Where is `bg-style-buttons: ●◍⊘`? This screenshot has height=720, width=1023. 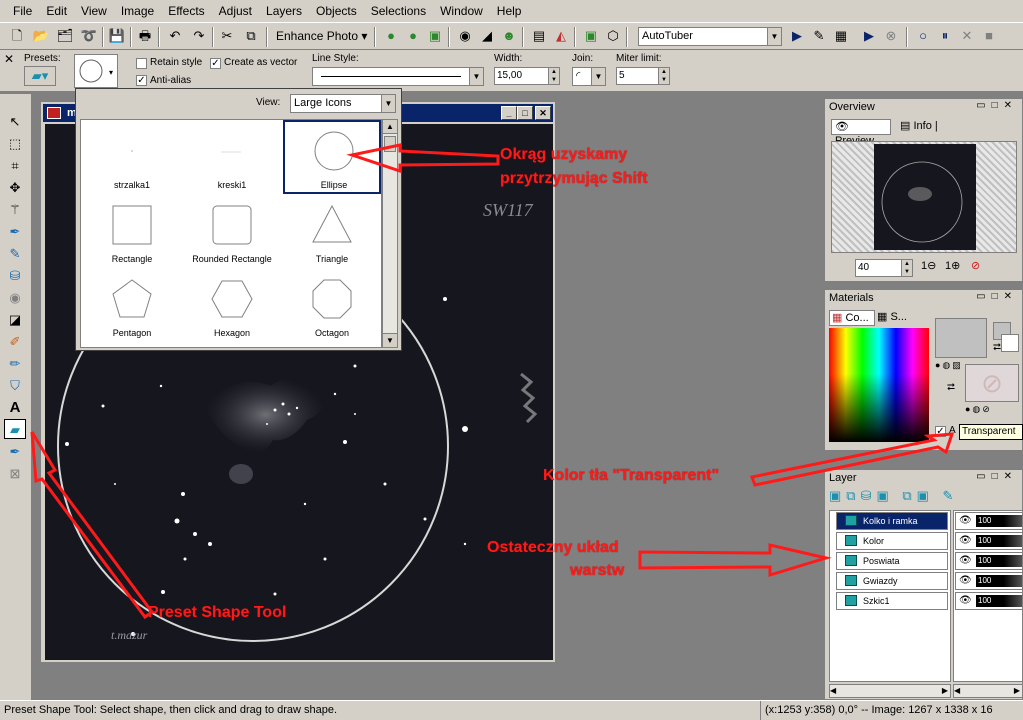
bg-style-buttons: ●◍⊘ is located at coordinates (993, 411).